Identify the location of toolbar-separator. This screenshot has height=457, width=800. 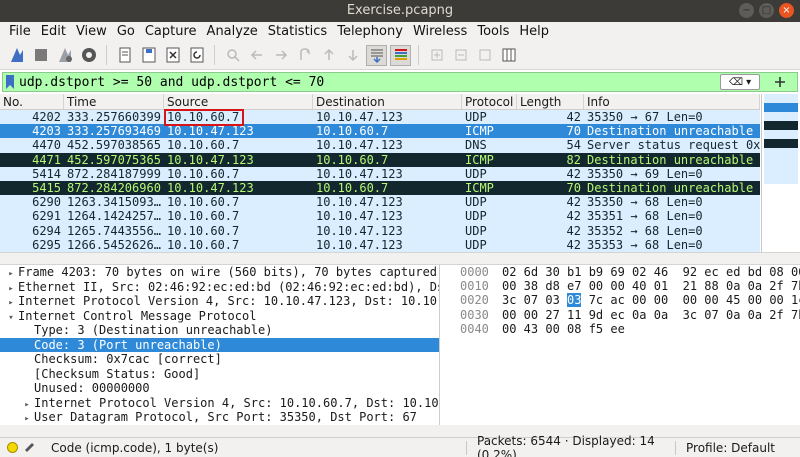
(214, 55).